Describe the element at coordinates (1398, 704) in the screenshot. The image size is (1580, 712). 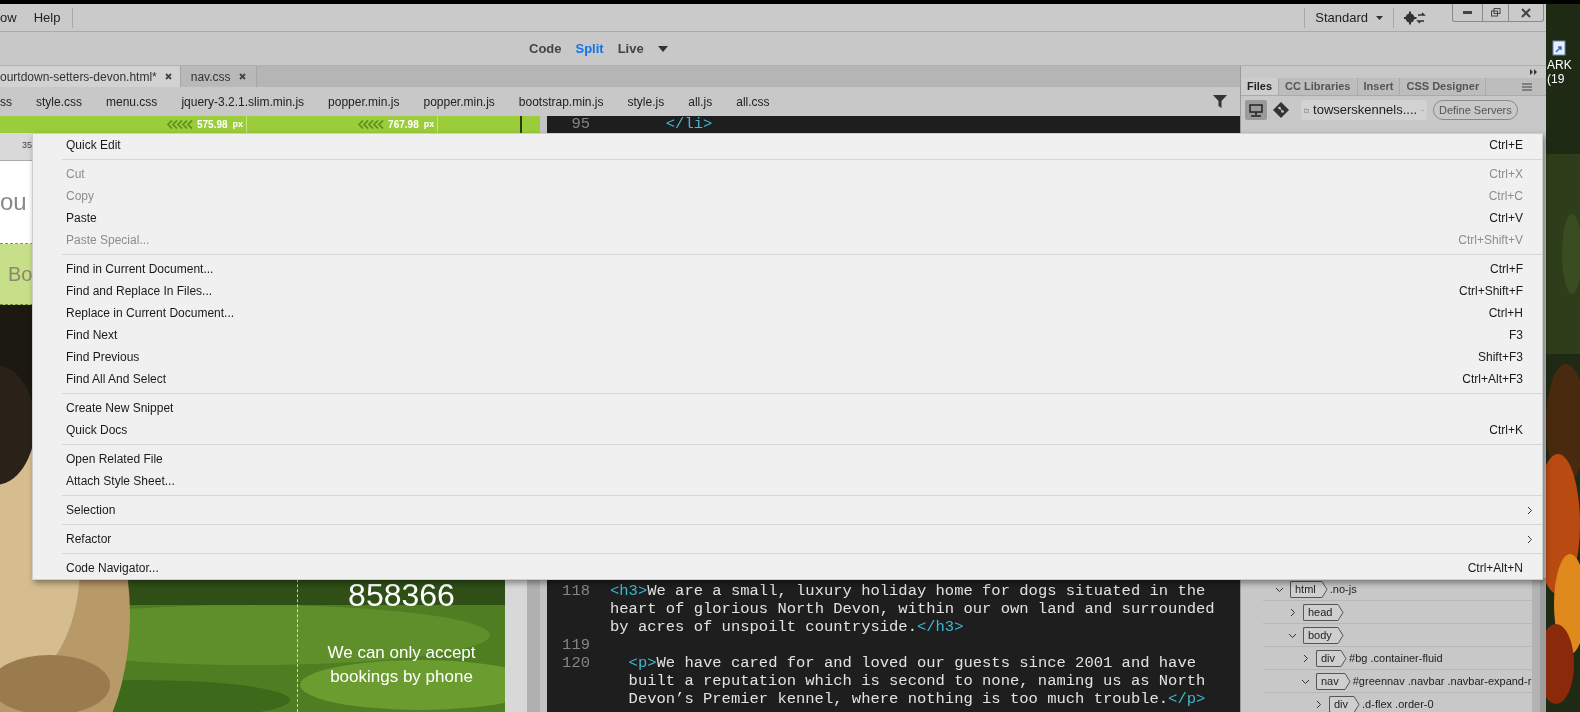
I see `element-selector: .d-flex .order-0` at that location.